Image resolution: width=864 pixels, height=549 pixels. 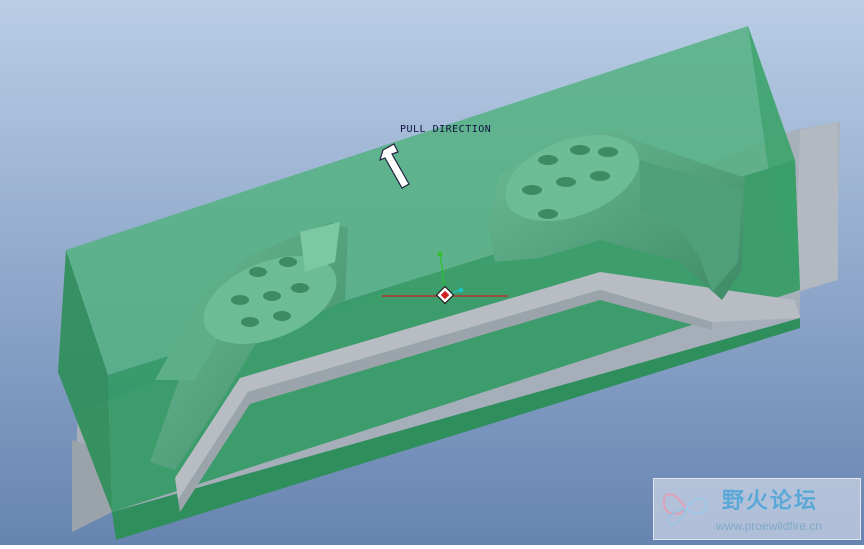 I want to click on pull-direction-label: PULL DIRECTION, so click(x=446, y=129).